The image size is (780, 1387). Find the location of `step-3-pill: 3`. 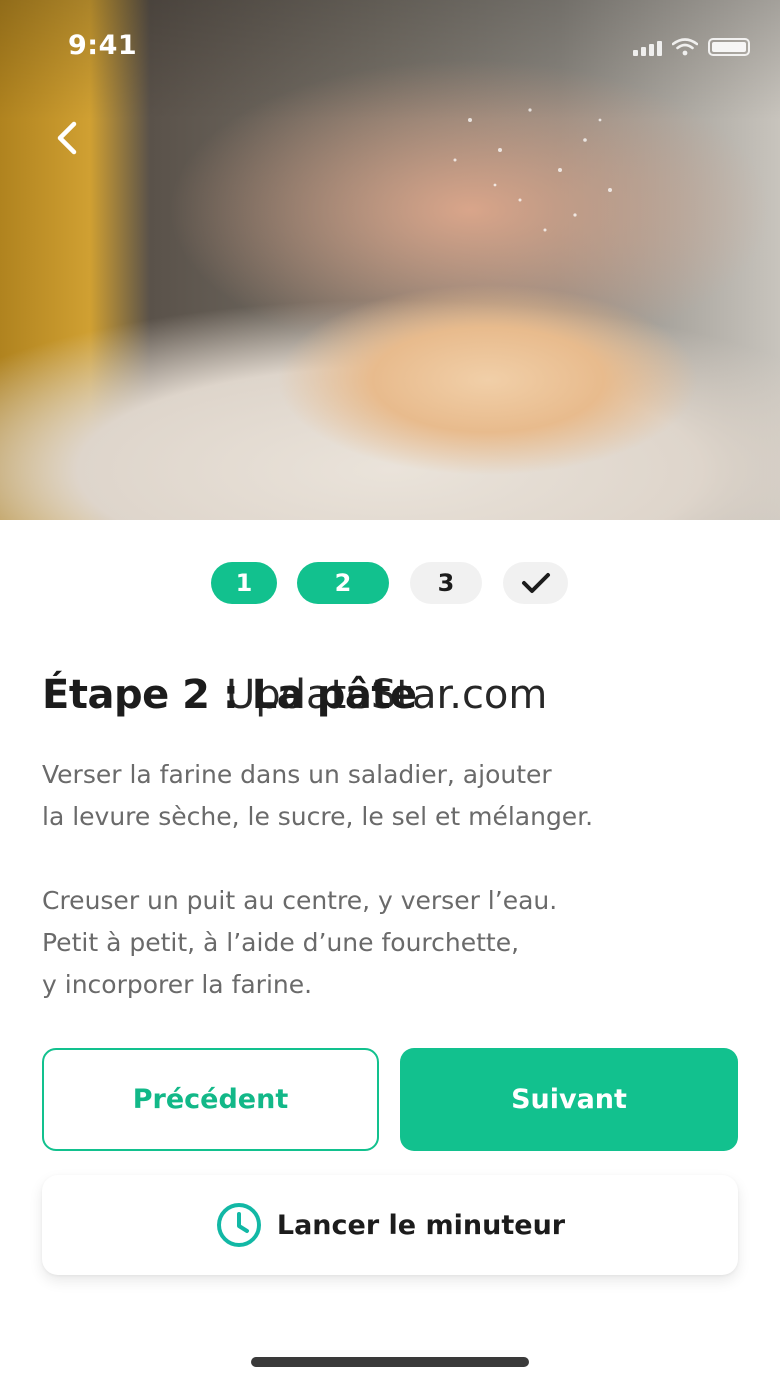

step-3-pill: 3 is located at coordinates (446, 583).